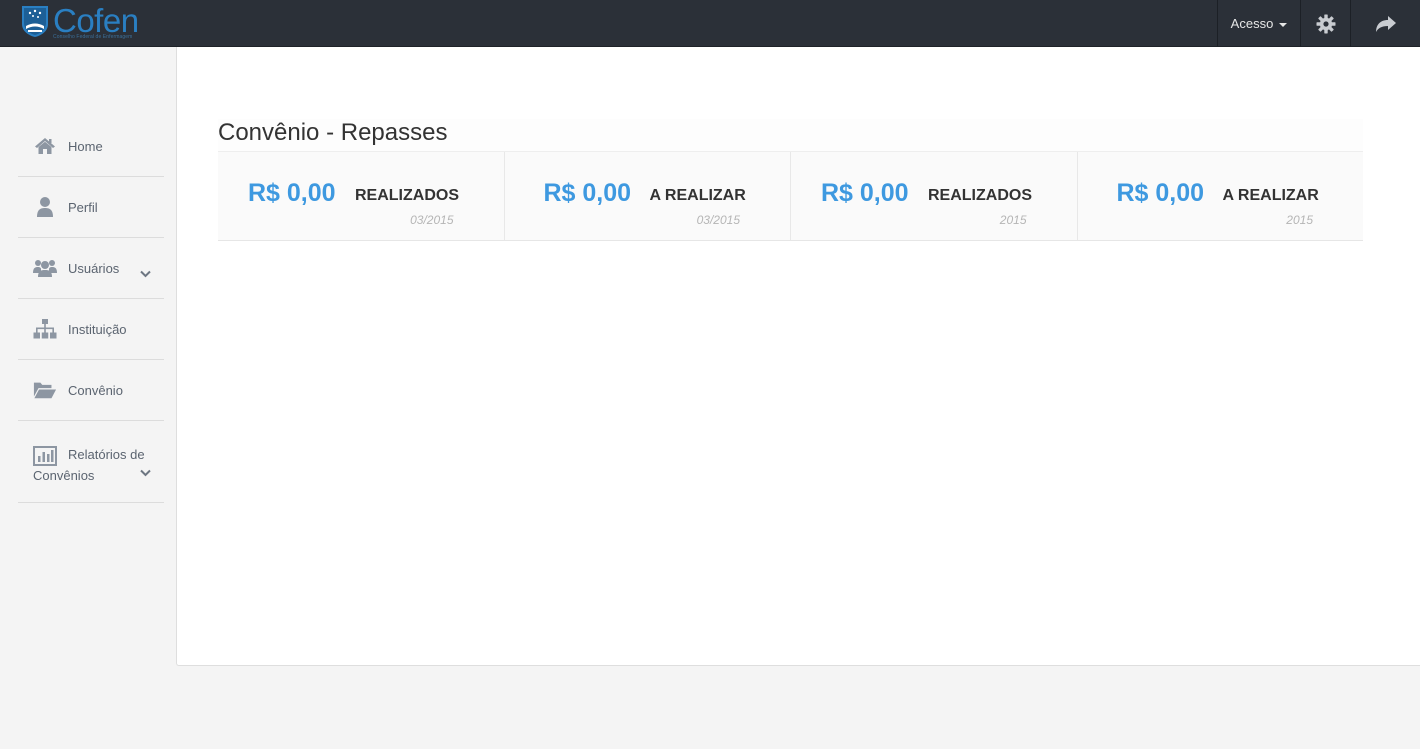 This screenshot has width=1420, height=749. What do you see at coordinates (96, 20) in the screenshot?
I see `brand-name: Cofen` at bounding box center [96, 20].